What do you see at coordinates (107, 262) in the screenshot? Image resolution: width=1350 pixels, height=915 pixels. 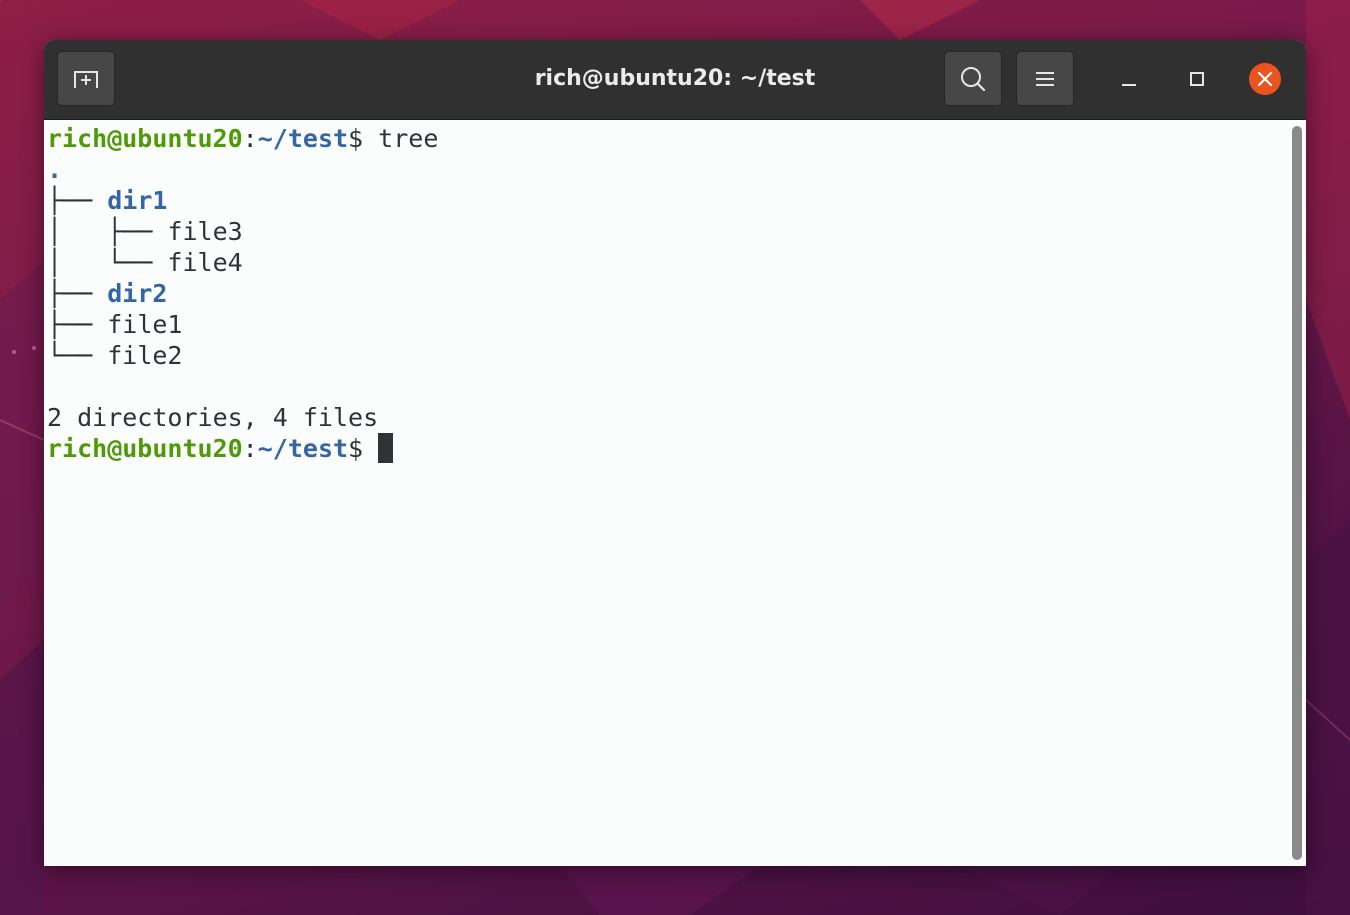 I see `tree-branch: │ └──` at bounding box center [107, 262].